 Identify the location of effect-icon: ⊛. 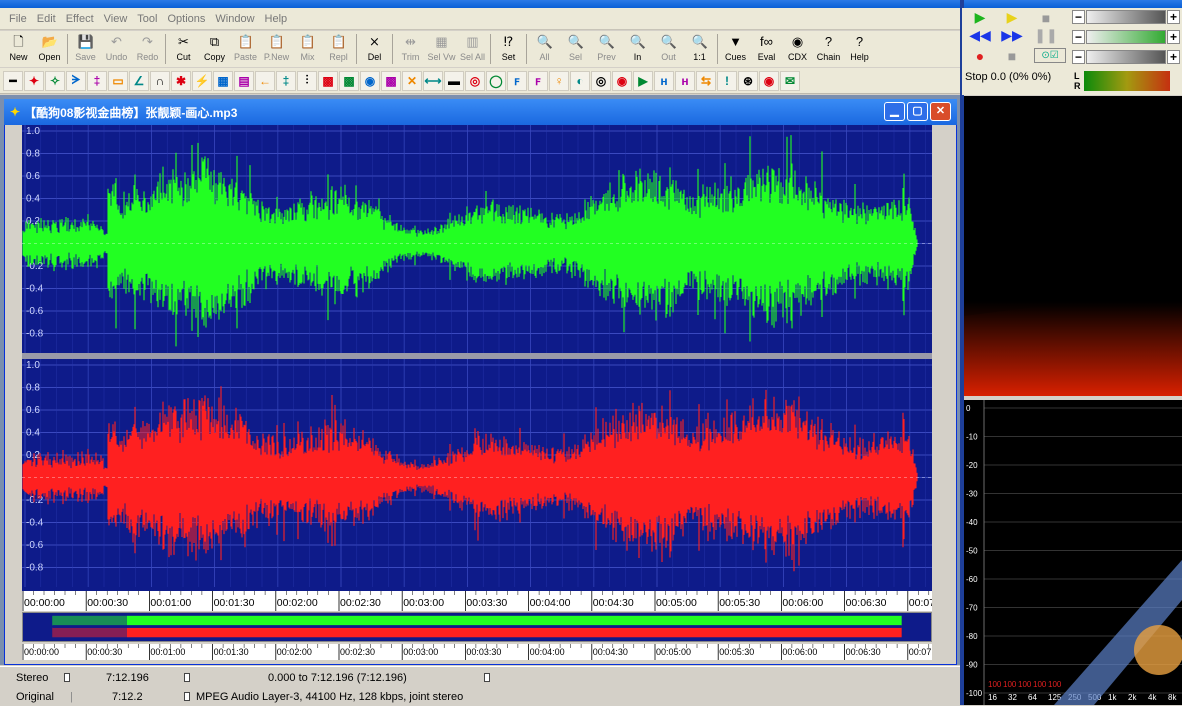
(748, 80).